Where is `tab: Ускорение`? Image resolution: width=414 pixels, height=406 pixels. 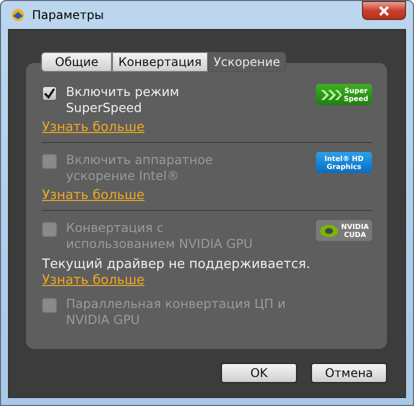 tab: Ускорение is located at coordinates (247, 62).